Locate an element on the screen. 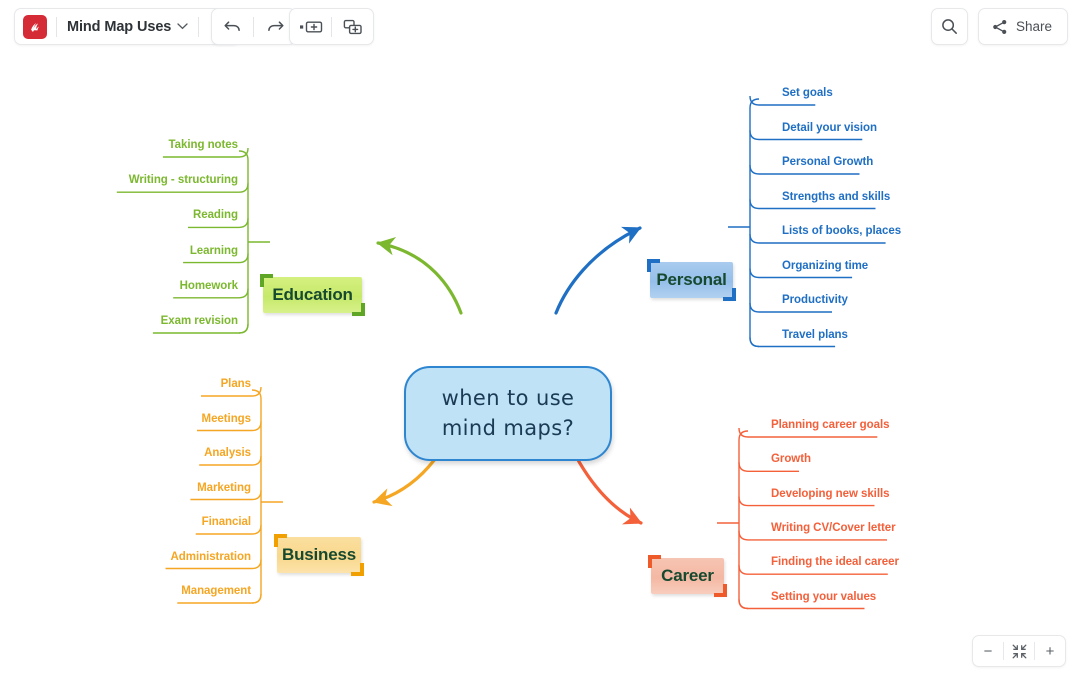 This screenshot has width=1080, height=681. add-subtopic-icon is located at coordinates (352, 26).